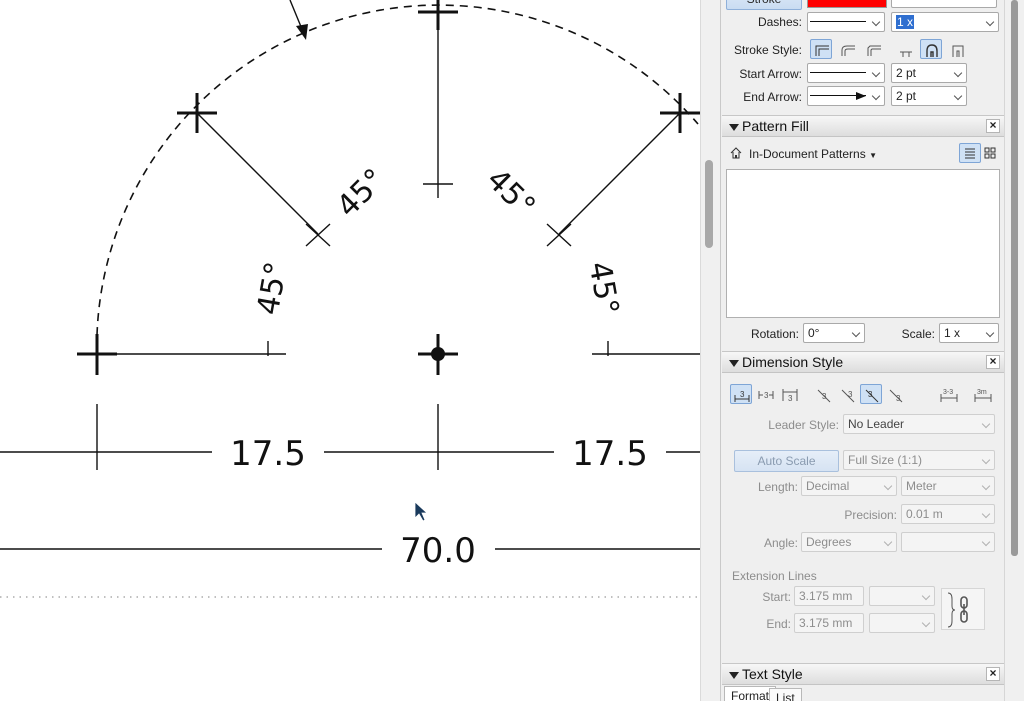 This screenshot has width=1024, height=701. Describe the element at coordinates (902, 596) in the screenshot. I see `ext-start-unit-select` at that location.